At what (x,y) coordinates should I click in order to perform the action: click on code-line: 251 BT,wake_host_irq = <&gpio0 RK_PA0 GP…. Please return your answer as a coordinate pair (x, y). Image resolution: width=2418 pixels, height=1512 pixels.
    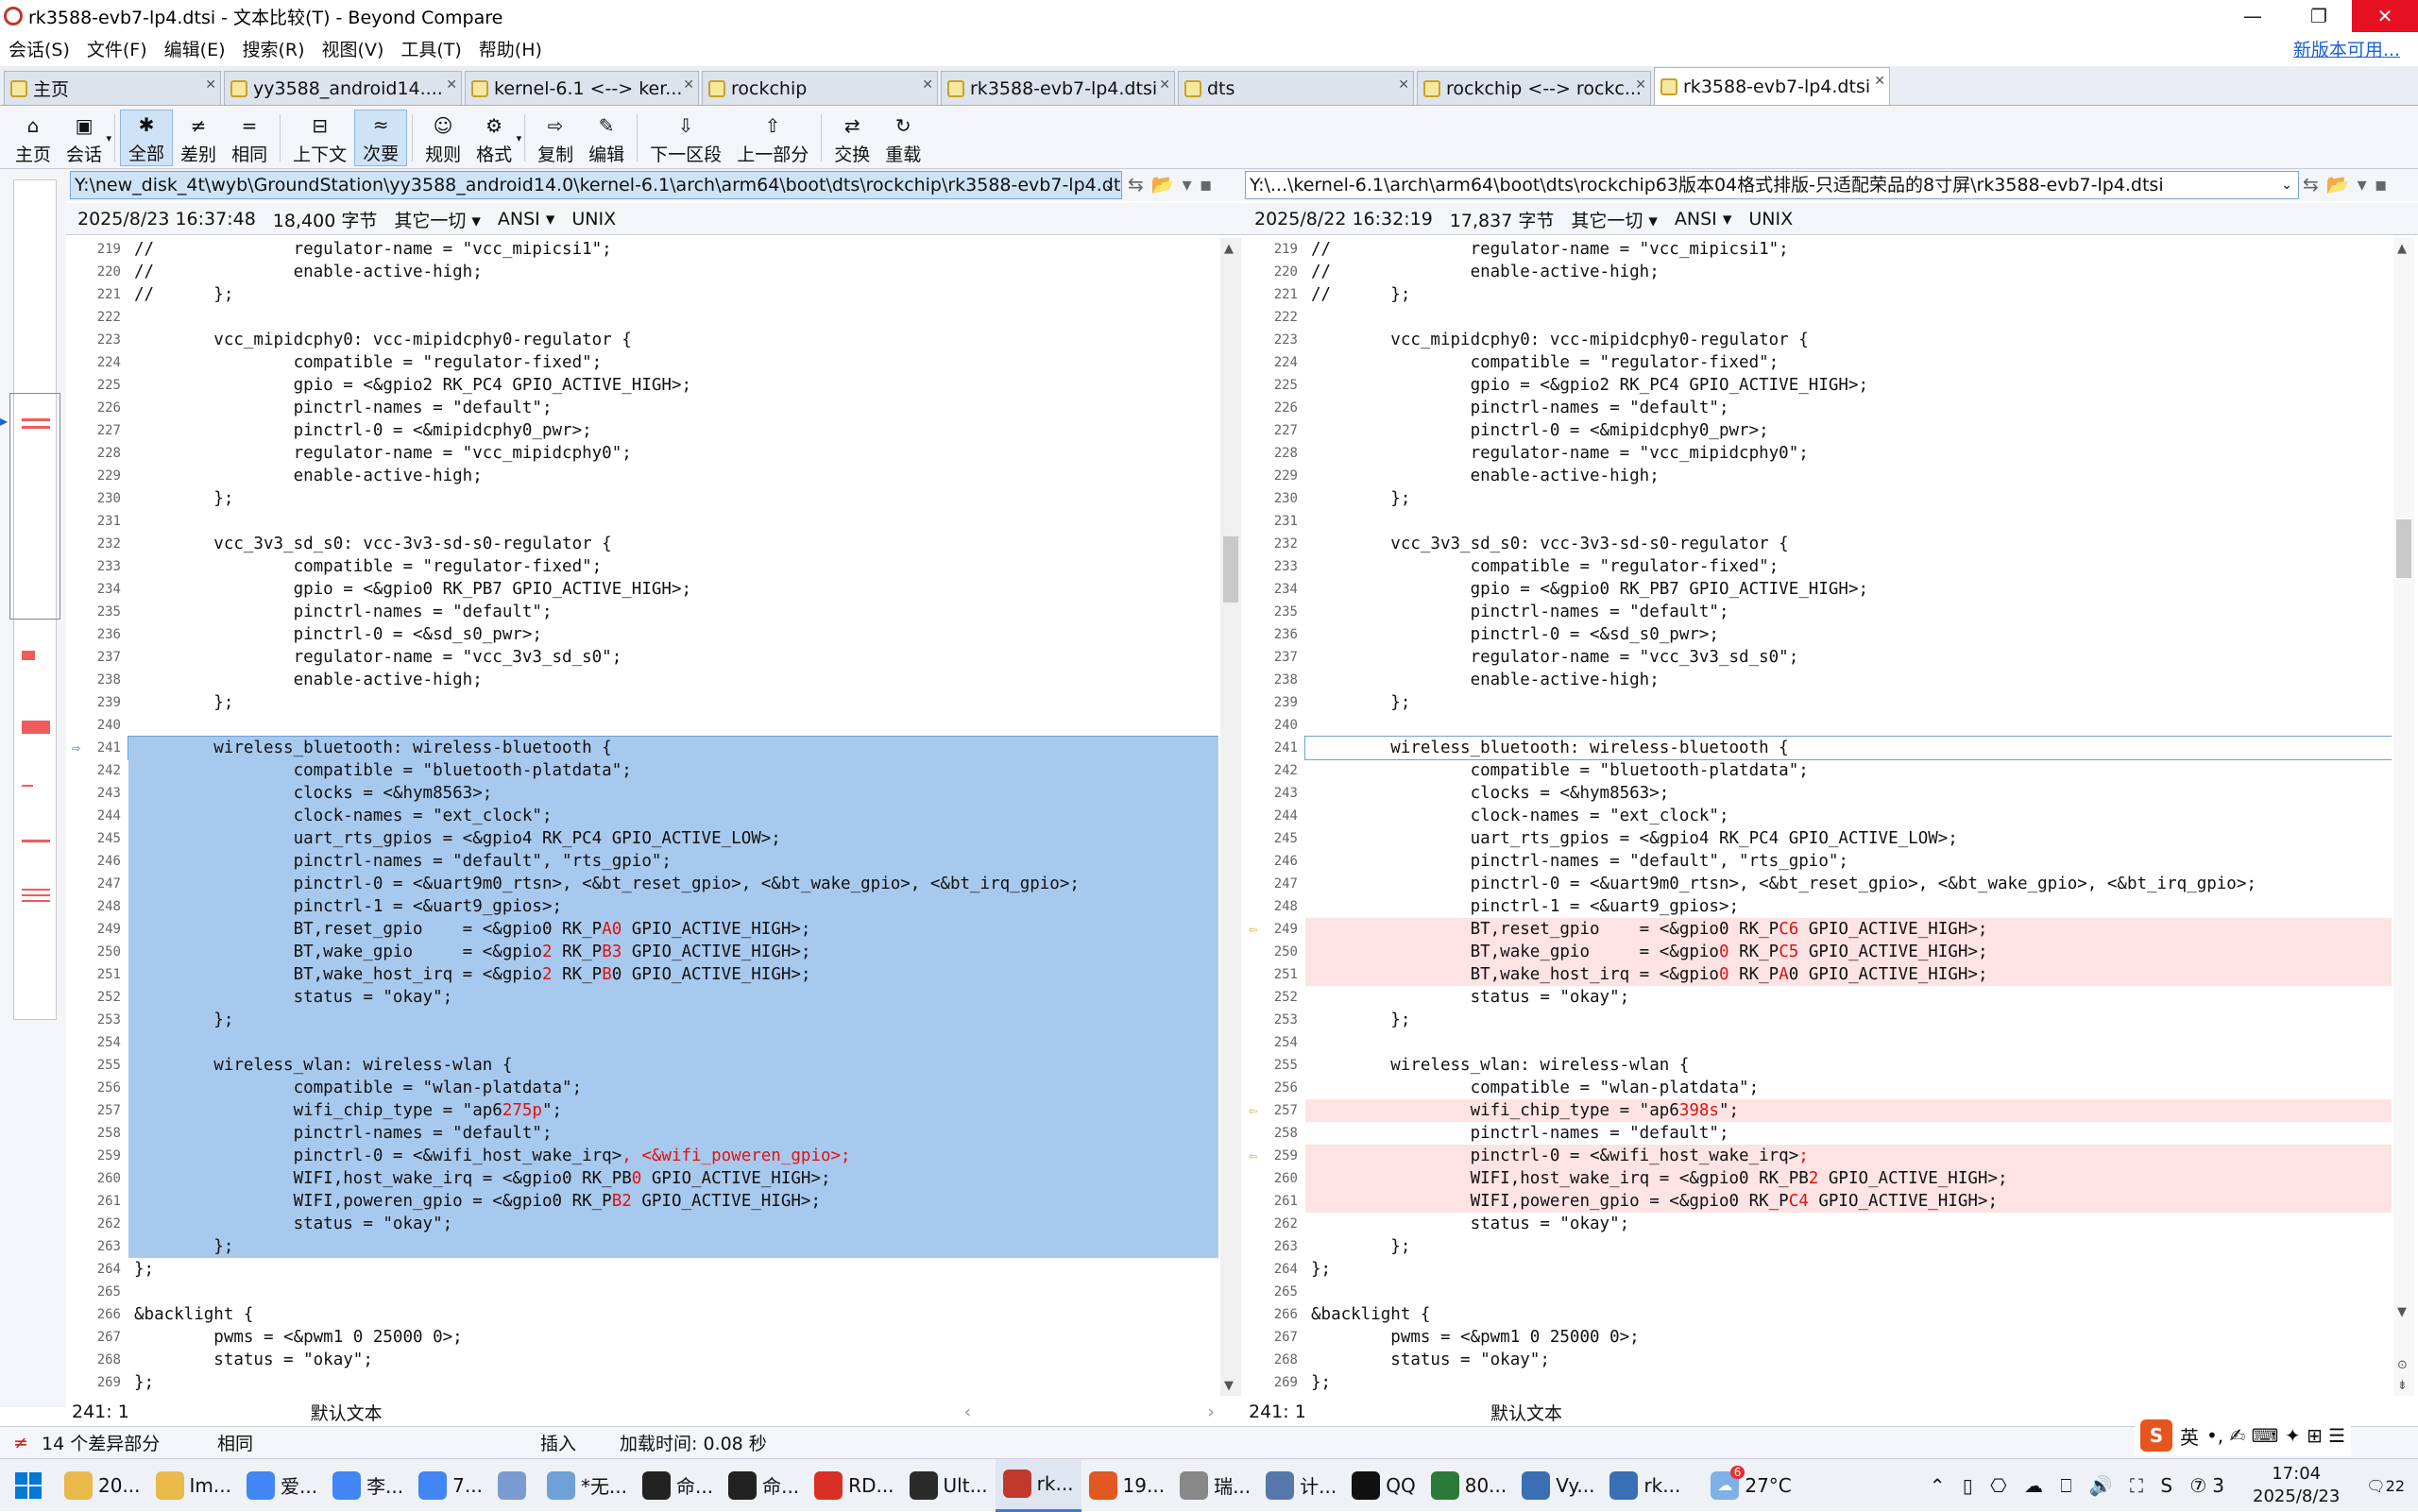
    Looking at the image, I should click on (1818, 975).